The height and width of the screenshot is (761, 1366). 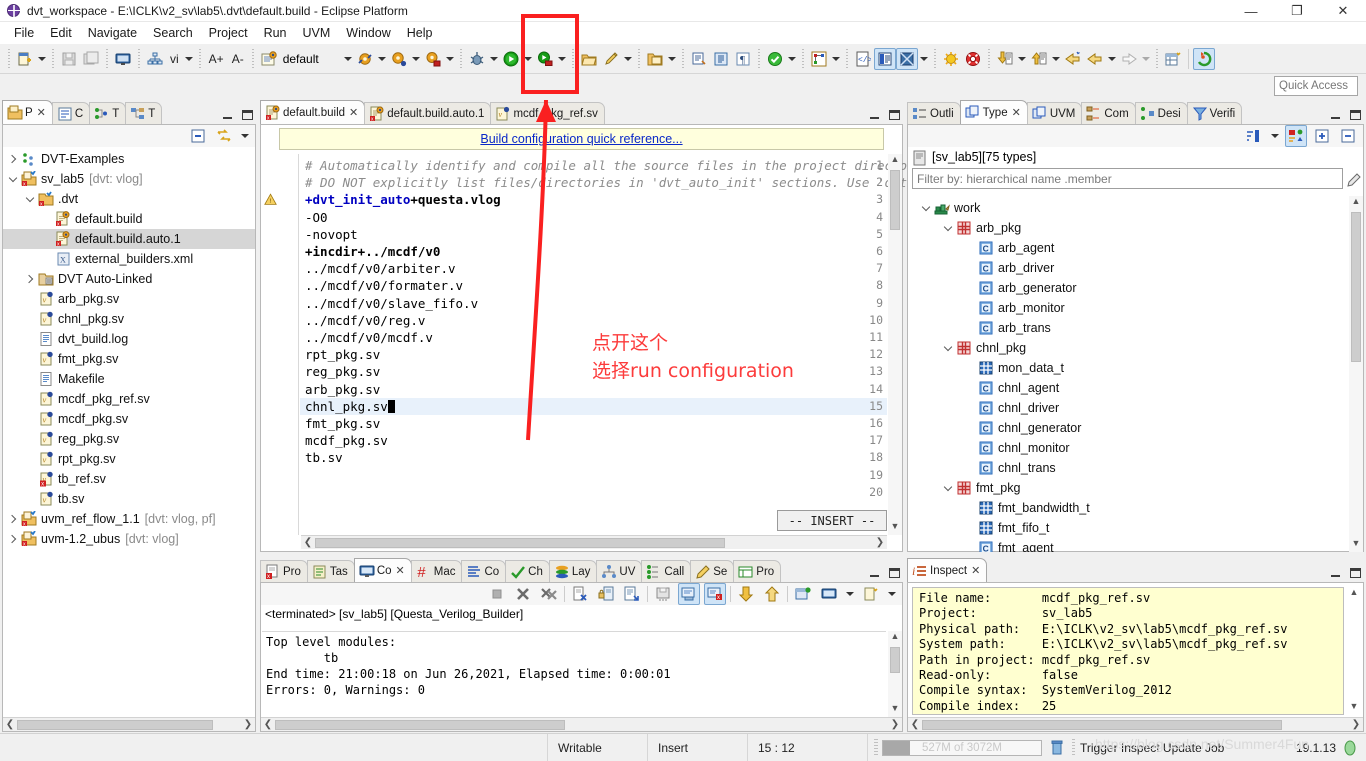 What do you see at coordinates (663, 594) in the screenshot?
I see `save-console-icon` at bounding box center [663, 594].